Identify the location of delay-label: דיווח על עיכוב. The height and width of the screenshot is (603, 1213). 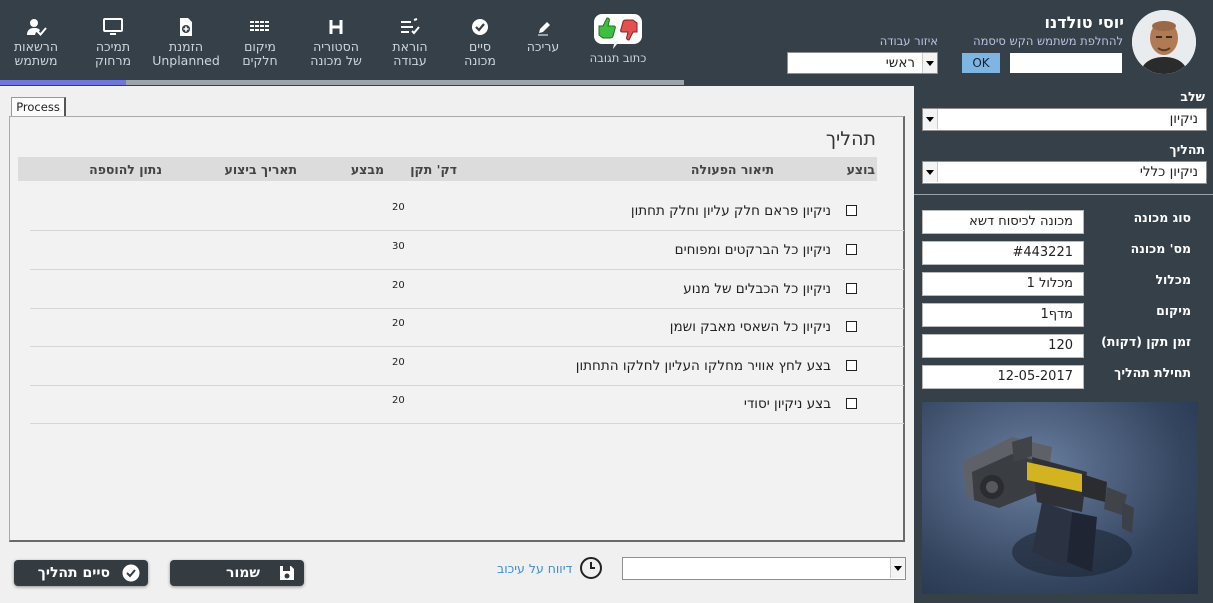
(535, 568).